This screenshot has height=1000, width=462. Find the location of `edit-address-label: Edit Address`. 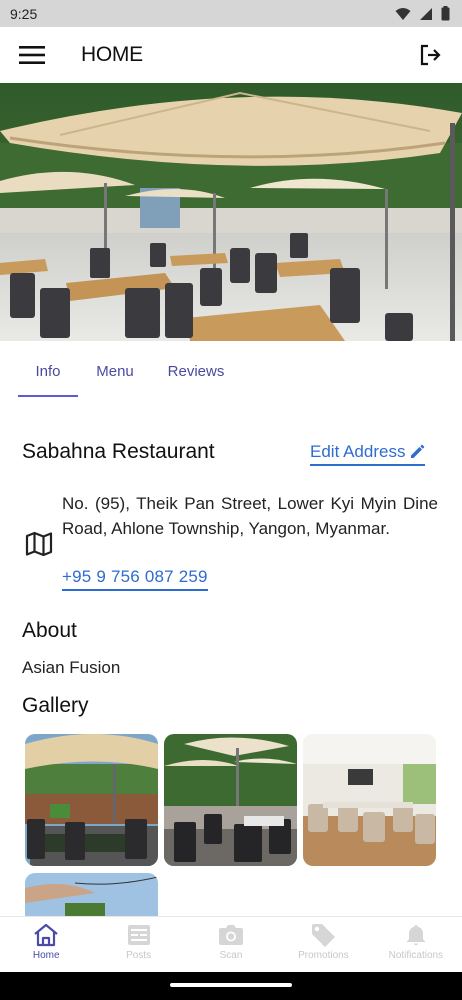

edit-address-label: Edit Address is located at coordinates (358, 451).